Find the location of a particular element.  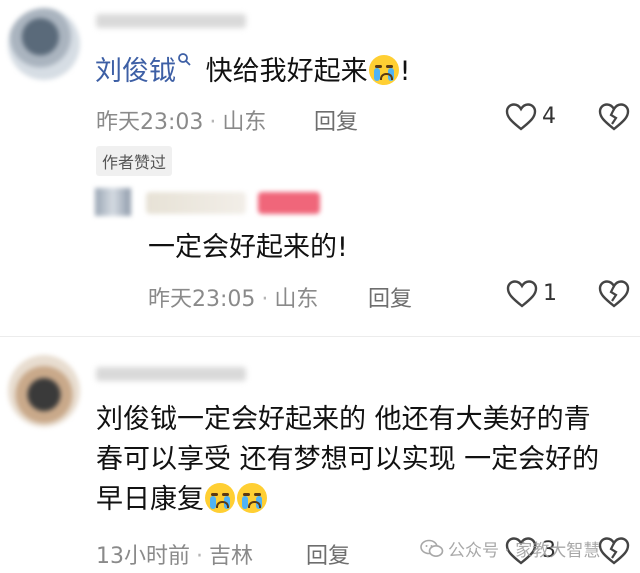

reply-meta: 昨天23:05 · 山东 is located at coordinates (233, 299).